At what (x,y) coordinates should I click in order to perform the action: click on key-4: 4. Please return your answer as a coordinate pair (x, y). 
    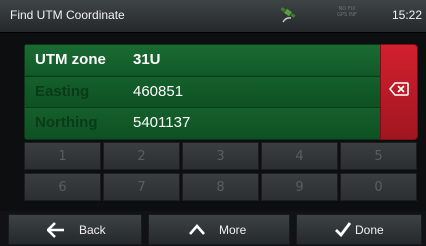
    Looking at the image, I should click on (299, 156).